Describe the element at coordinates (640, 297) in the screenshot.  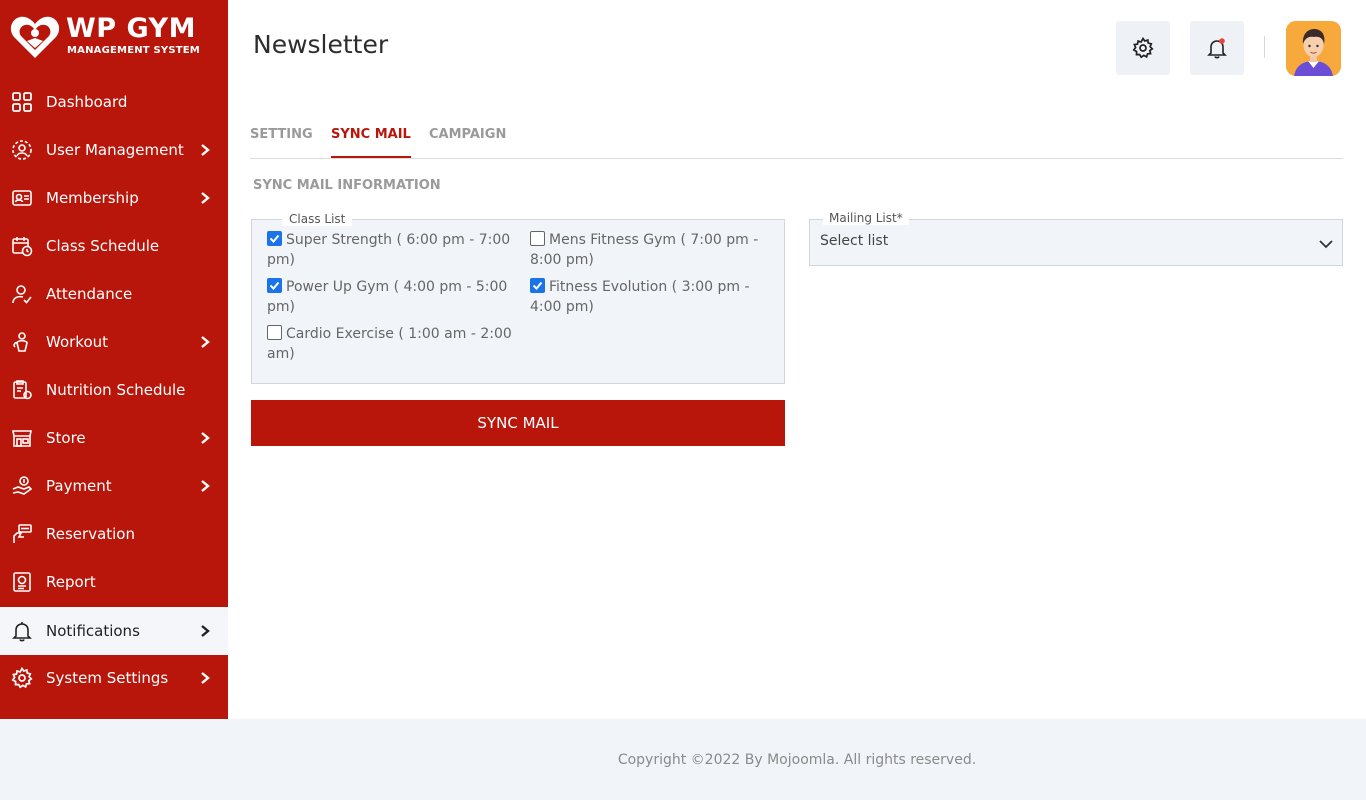
I see `class-option-label: Fitness Evolution ( 3:00 pm - 4:00 pm)` at that location.